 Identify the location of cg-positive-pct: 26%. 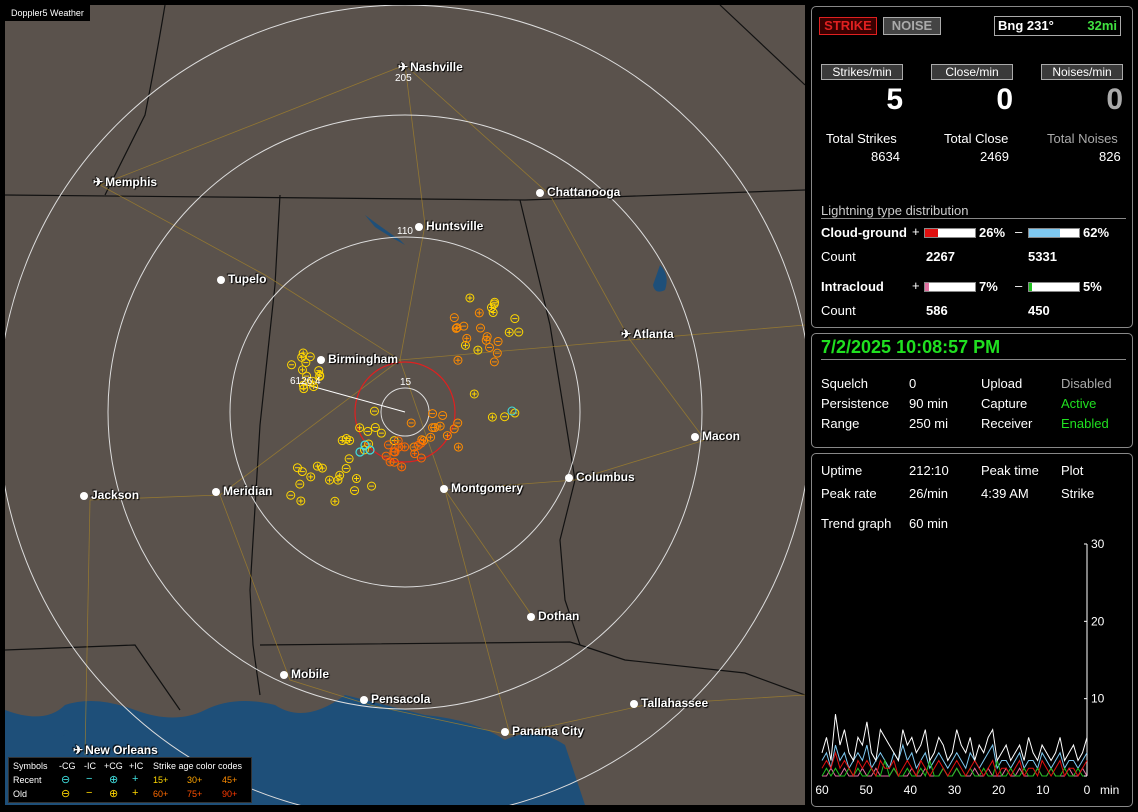
(992, 232).